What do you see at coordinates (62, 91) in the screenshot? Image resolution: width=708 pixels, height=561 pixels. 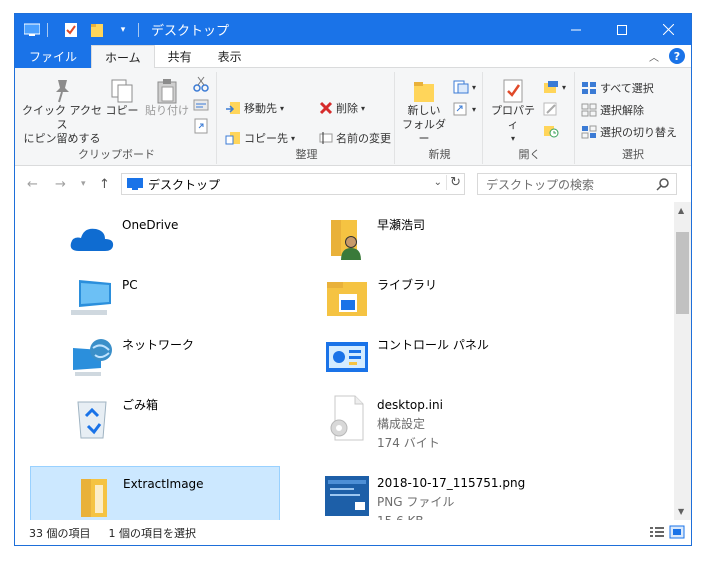 I see `pin-icon` at bounding box center [62, 91].